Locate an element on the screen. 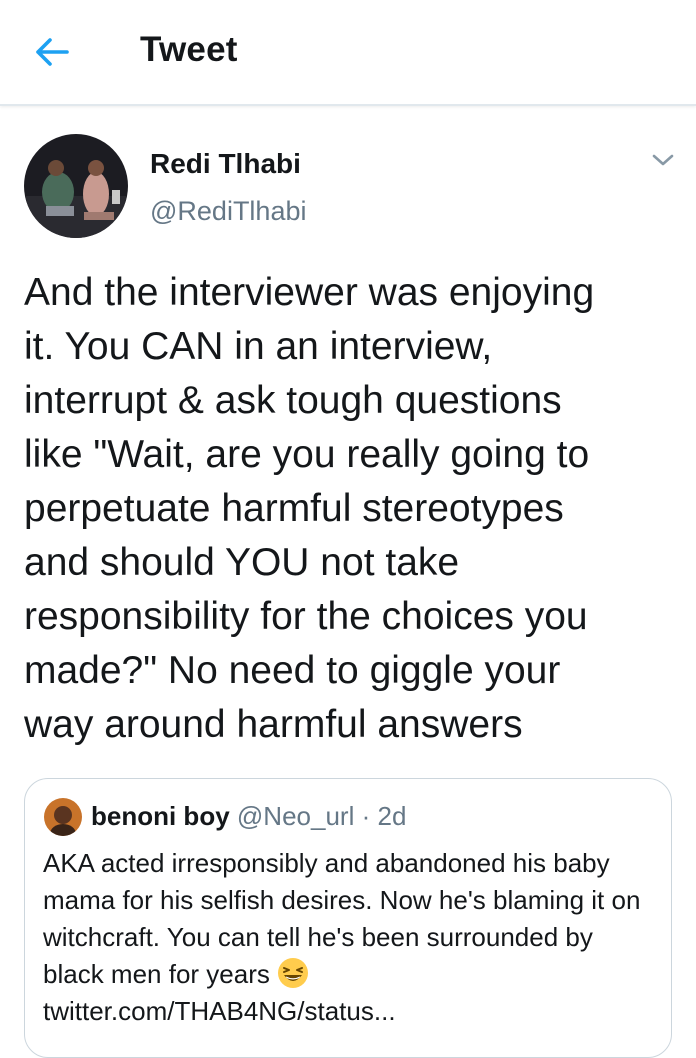 The height and width of the screenshot is (1058, 696). page-title: Tweet is located at coordinates (189, 49).